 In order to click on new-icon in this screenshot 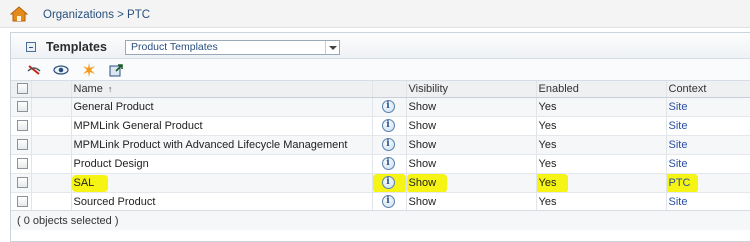, I will do `click(89, 70)`.